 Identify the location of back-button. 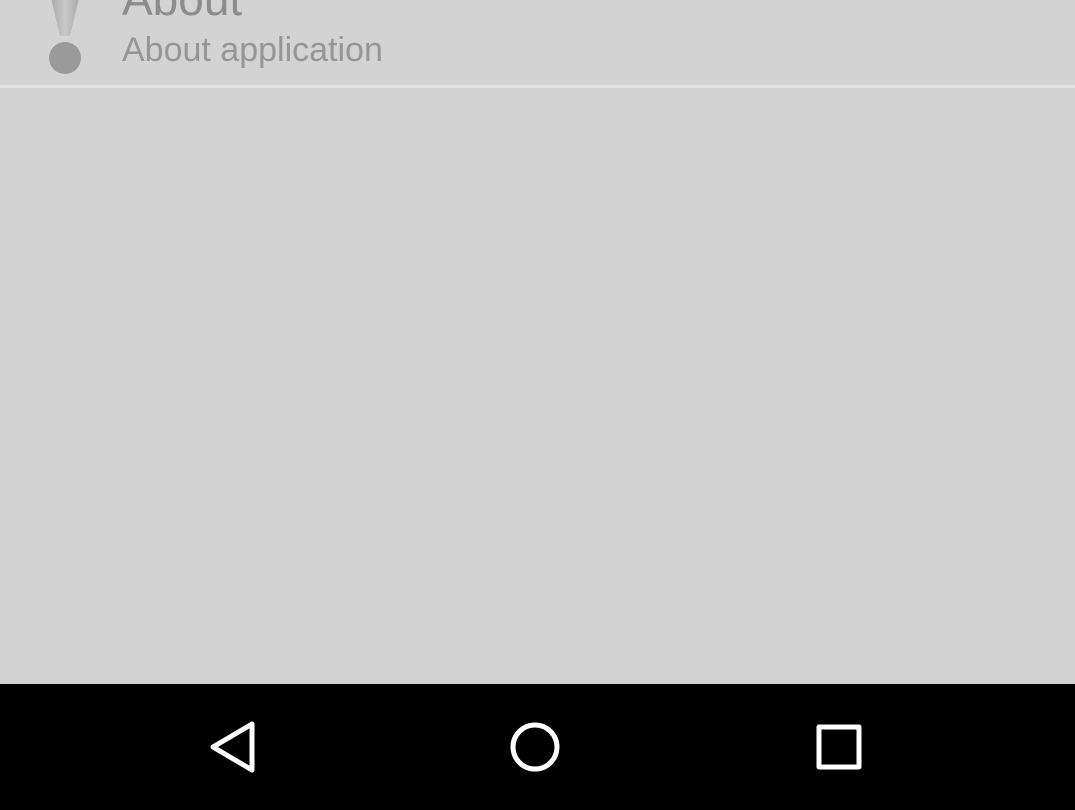
(235, 747).